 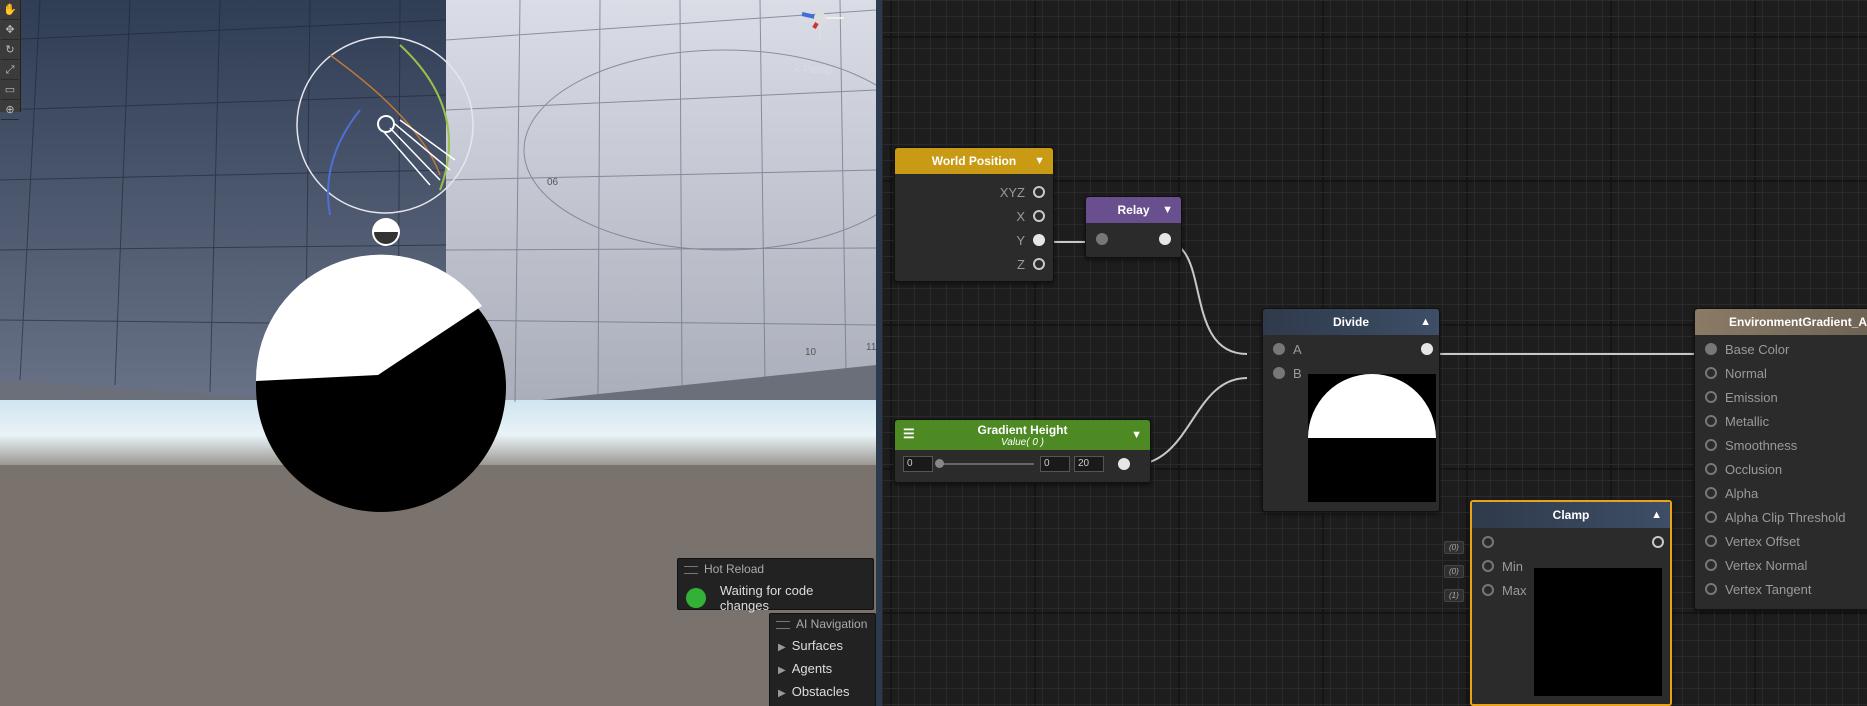 What do you see at coordinates (1488, 590) in the screenshot?
I see `clamp-max-port-icon` at bounding box center [1488, 590].